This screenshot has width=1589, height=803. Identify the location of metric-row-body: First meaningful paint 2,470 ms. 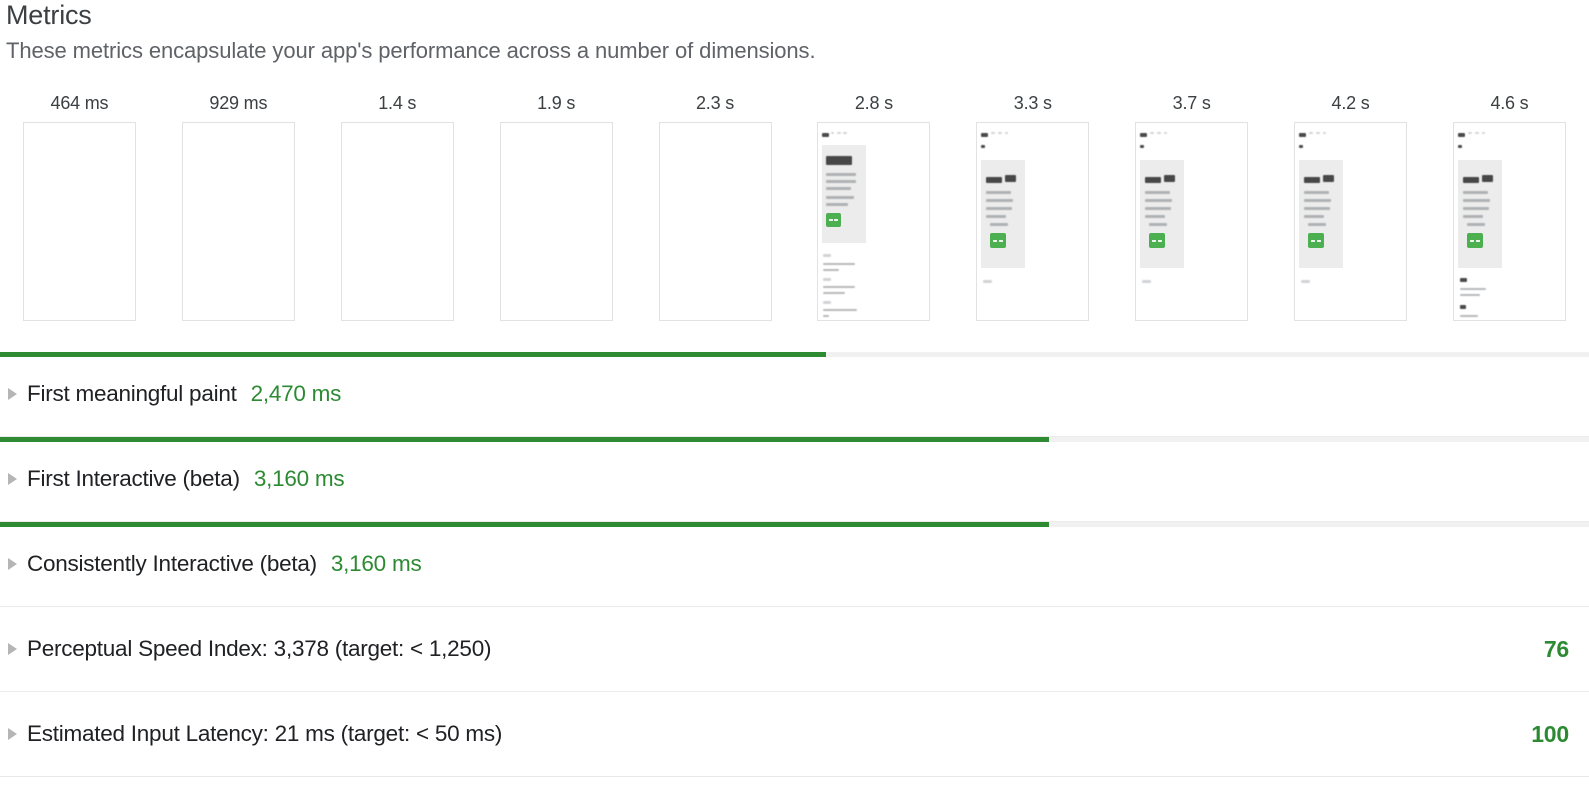
(794, 394).